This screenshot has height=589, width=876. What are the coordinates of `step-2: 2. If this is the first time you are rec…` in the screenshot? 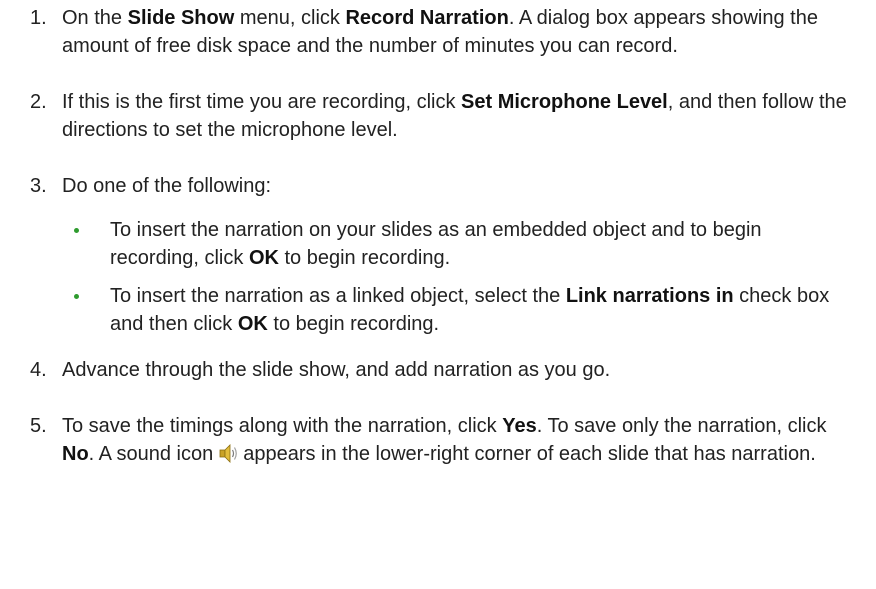 It's located at (438, 116).